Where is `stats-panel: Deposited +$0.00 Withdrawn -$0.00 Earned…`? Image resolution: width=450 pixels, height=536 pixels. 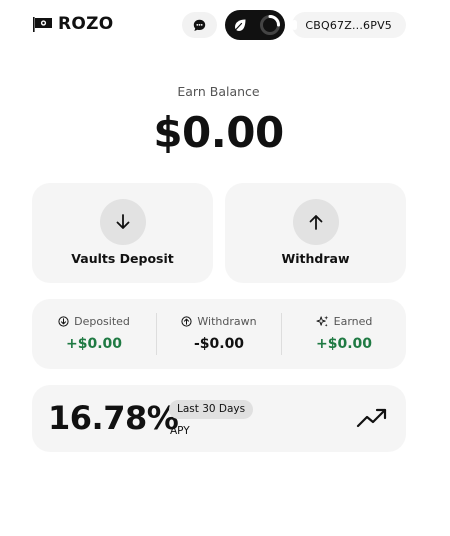
stats-panel: Deposited +$0.00 Withdrawn -$0.00 Earned… is located at coordinates (219, 334).